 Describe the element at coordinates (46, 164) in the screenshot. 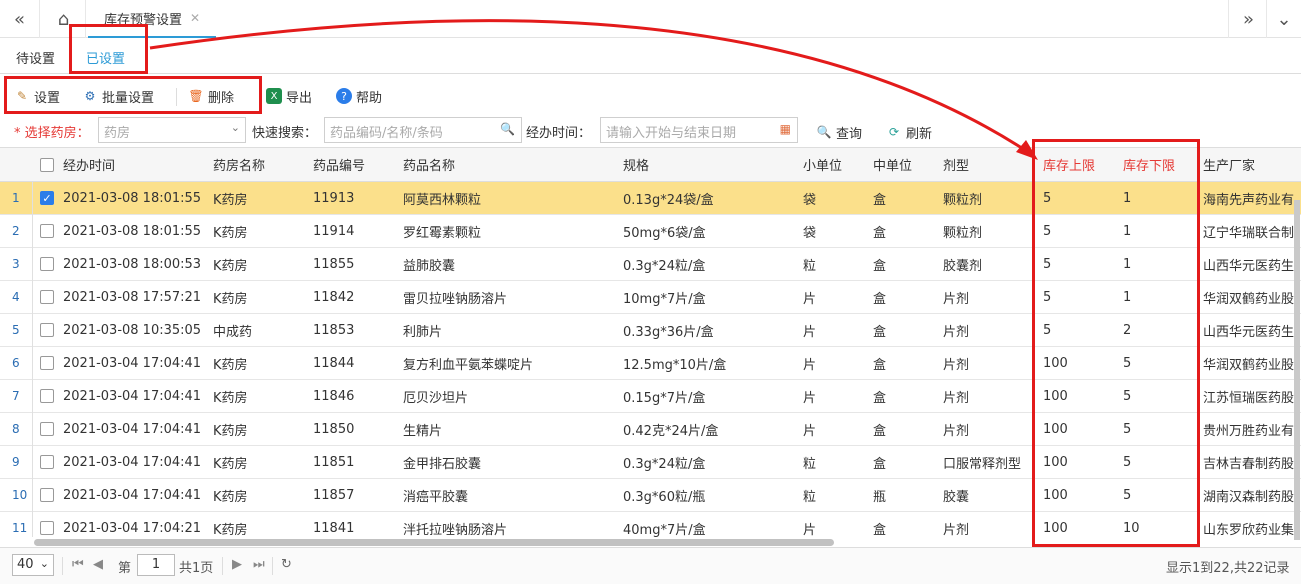

I see `select-all-checkbox` at that location.